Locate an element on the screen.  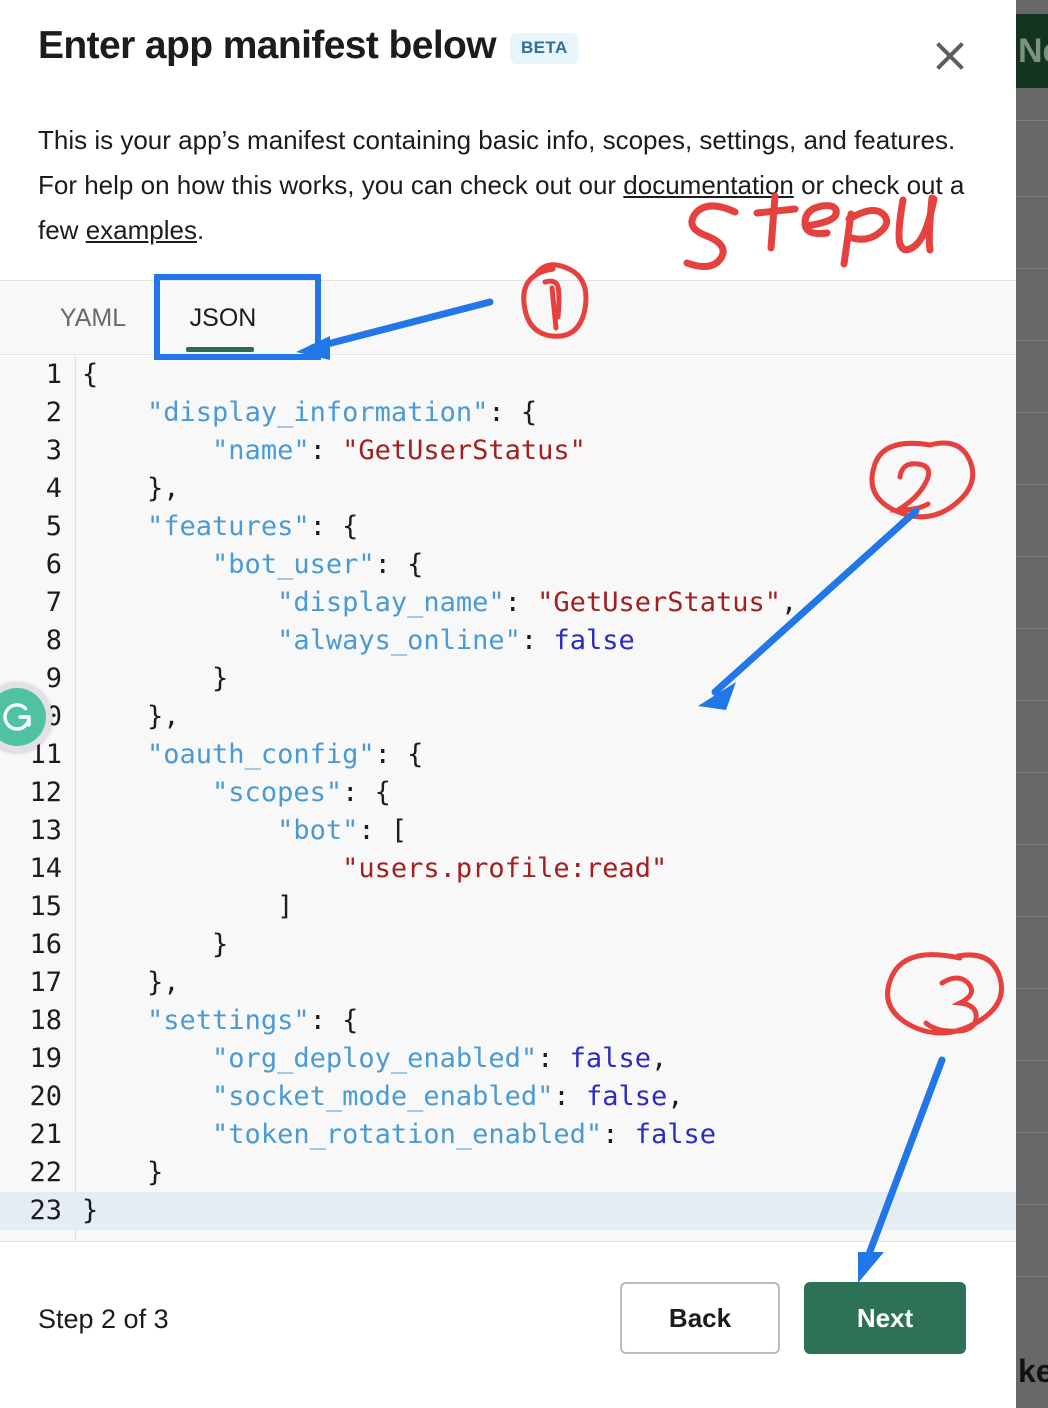
line-number: 8 is located at coordinates (53, 640).